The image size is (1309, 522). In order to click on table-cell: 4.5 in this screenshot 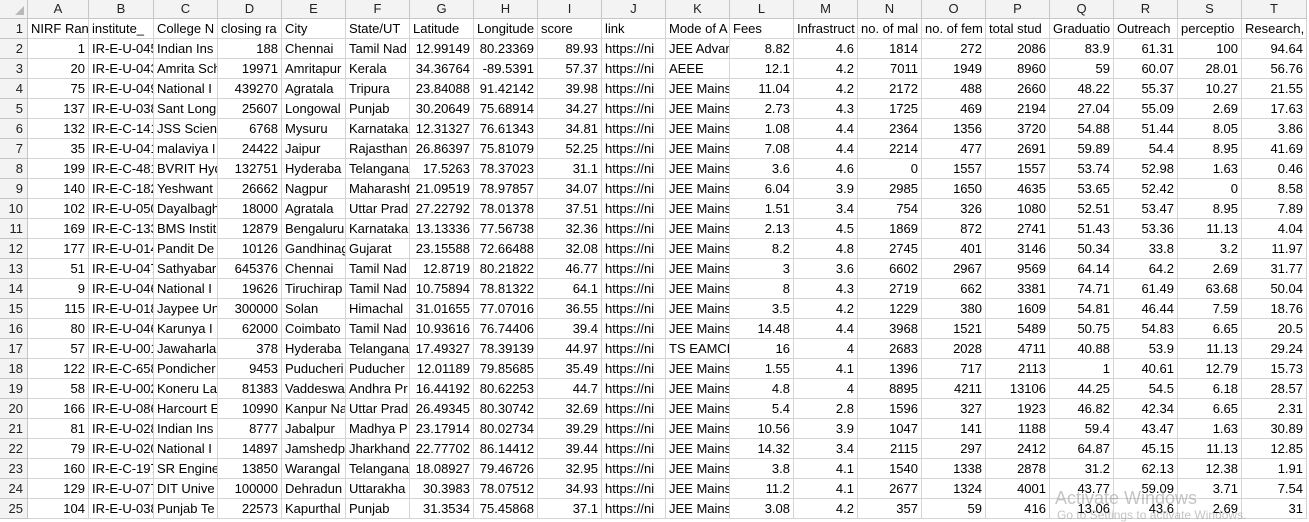, I will do `click(826, 229)`.